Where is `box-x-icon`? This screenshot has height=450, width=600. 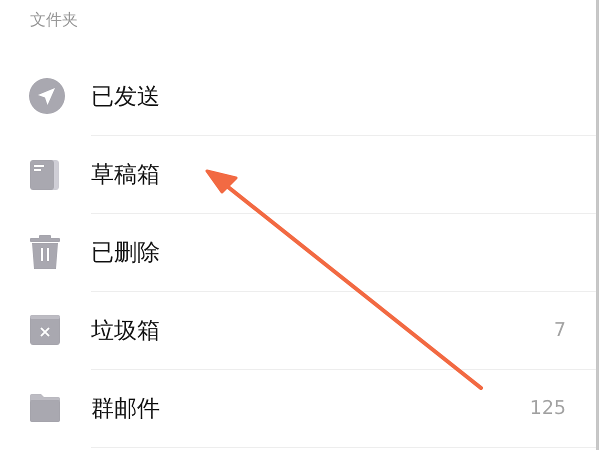
box-x-icon is located at coordinates (45, 330).